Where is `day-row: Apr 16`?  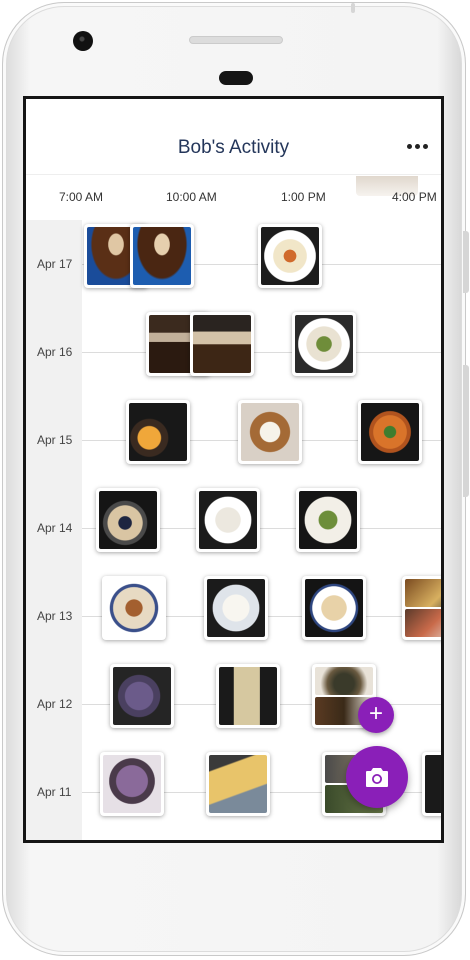
day-row: Apr 16 is located at coordinates (233, 352).